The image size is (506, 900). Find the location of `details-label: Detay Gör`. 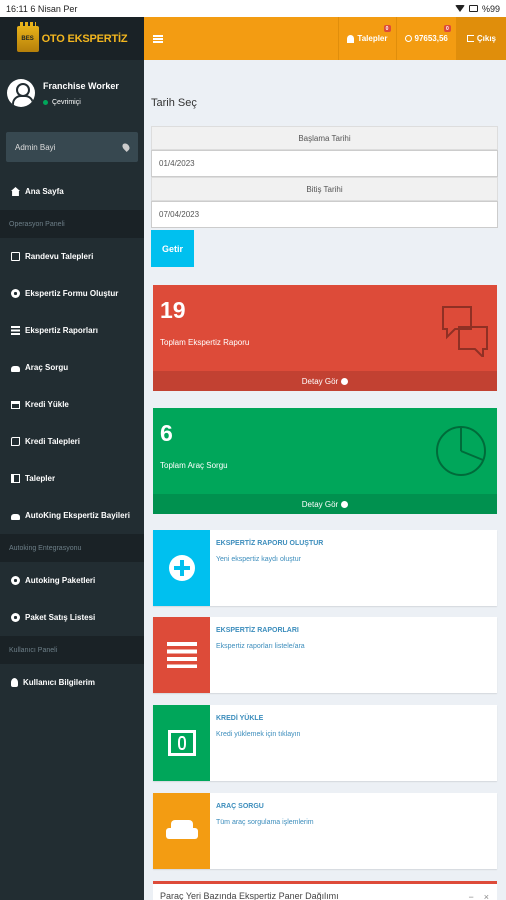

details-label: Detay Gör is located at coordinates (320, 381).